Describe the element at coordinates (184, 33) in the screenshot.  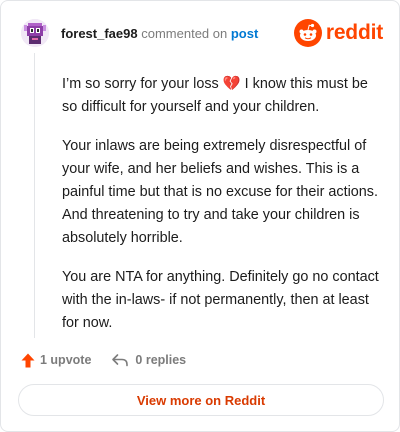
I see `action-text: commented on` at that location.